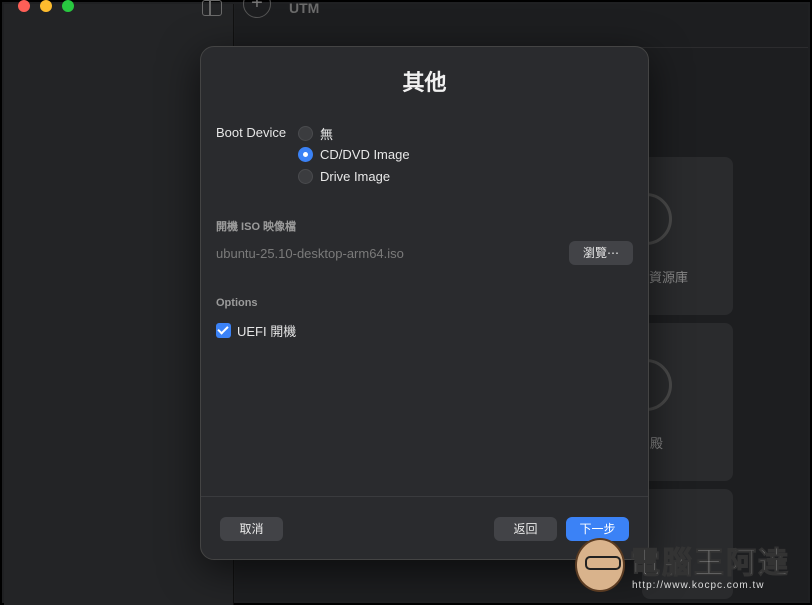 The width and height of the screenshot is (812, 605). I want to click on boot-option-none-label: 無, so click(327, 134).